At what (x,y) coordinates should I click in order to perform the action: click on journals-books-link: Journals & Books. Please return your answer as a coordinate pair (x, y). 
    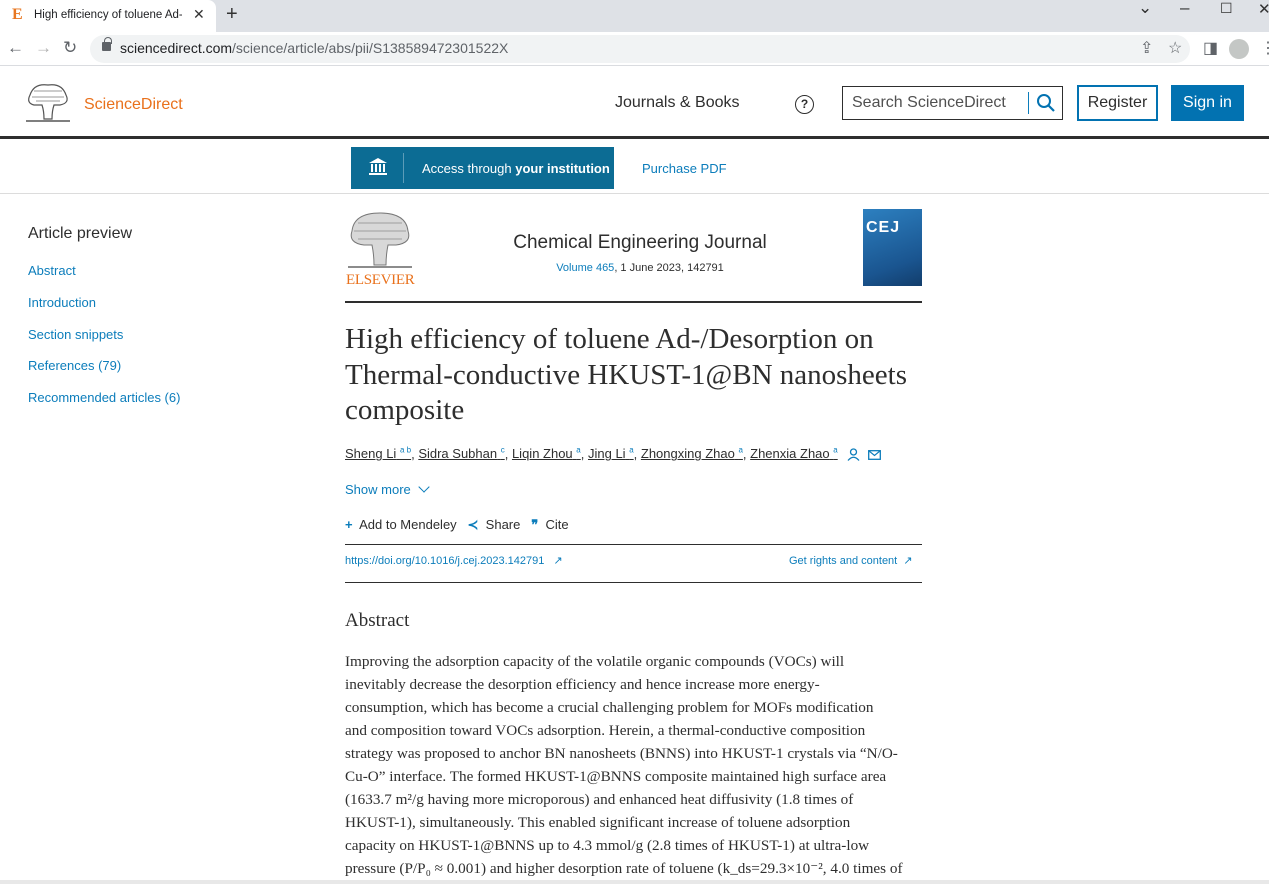
    Looking at the image, I should click on (677, 103).